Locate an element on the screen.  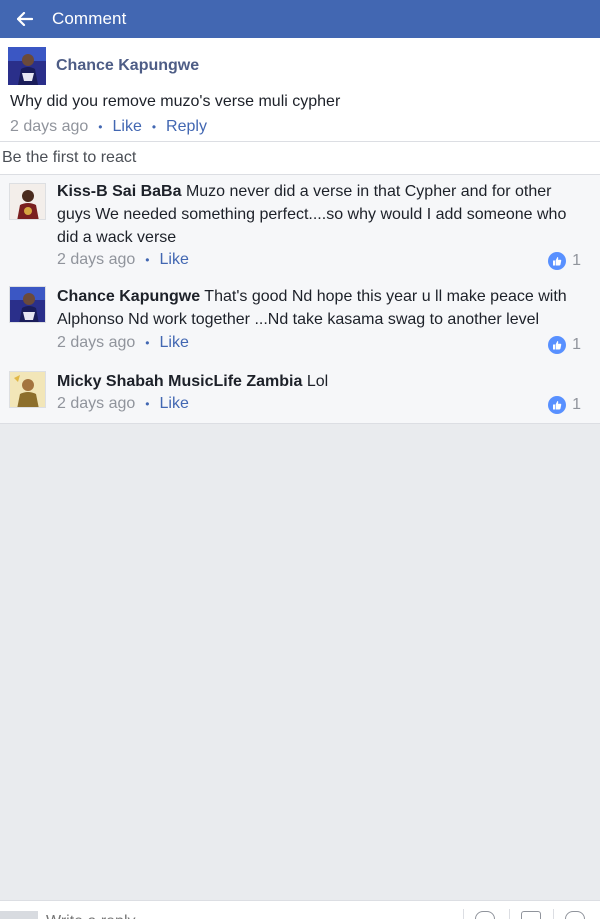
page-title: Comment is located at coordinates (89, 18).